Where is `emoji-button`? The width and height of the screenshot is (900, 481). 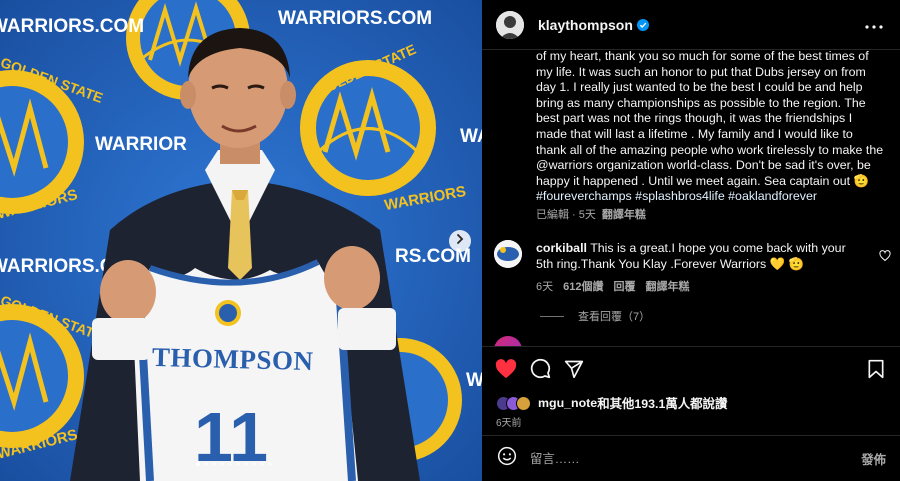
emoji-button is located at coordinates (507, 458).